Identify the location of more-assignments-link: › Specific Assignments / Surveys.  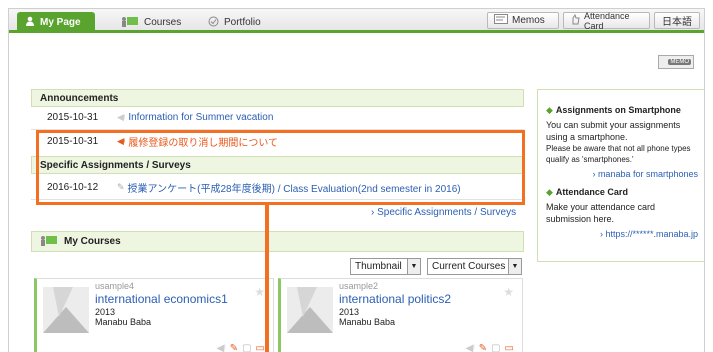
(443, 212).